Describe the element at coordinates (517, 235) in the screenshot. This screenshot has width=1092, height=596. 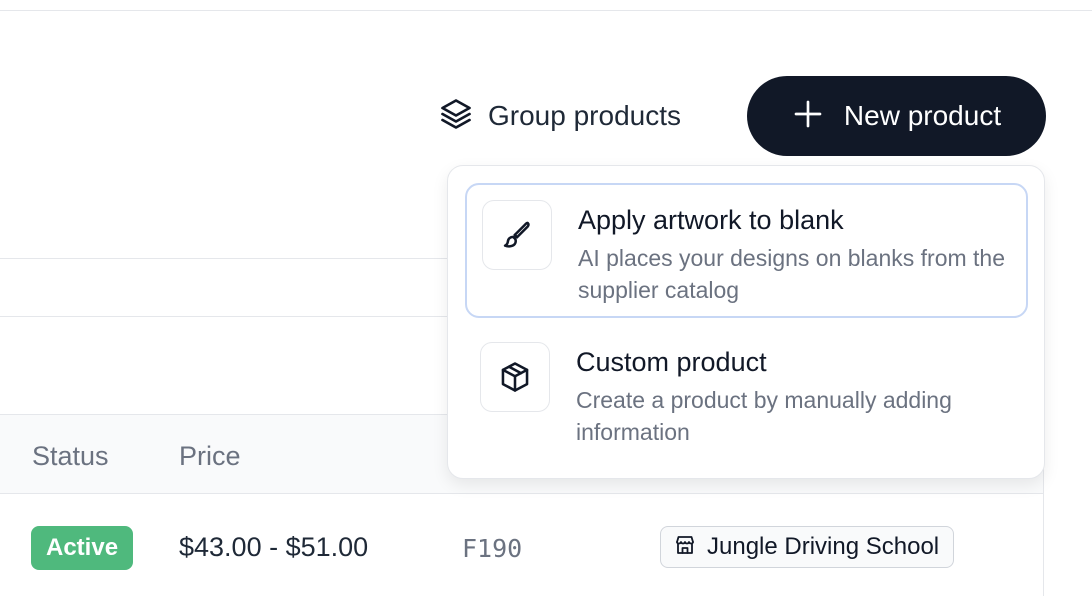
I see `paintbrush-icon` at that location.